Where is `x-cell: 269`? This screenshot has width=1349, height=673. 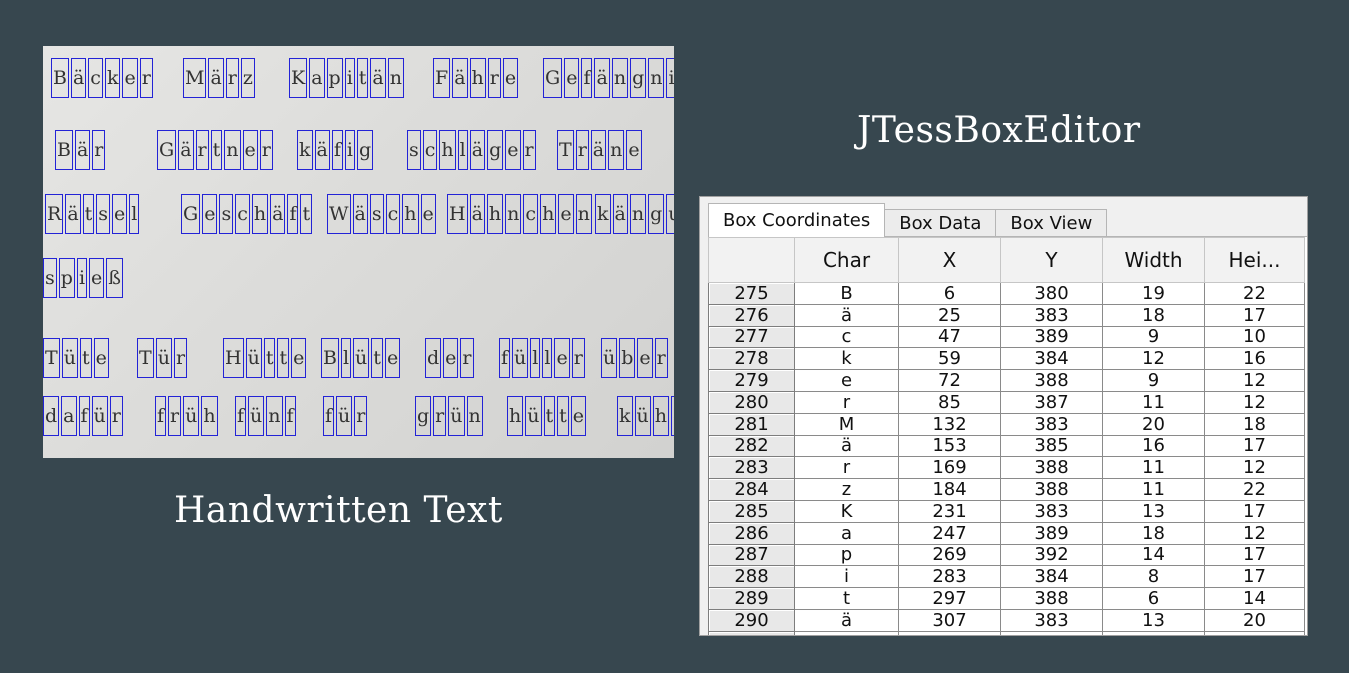 x-cell: 269 is located at coordinates (949, 555).